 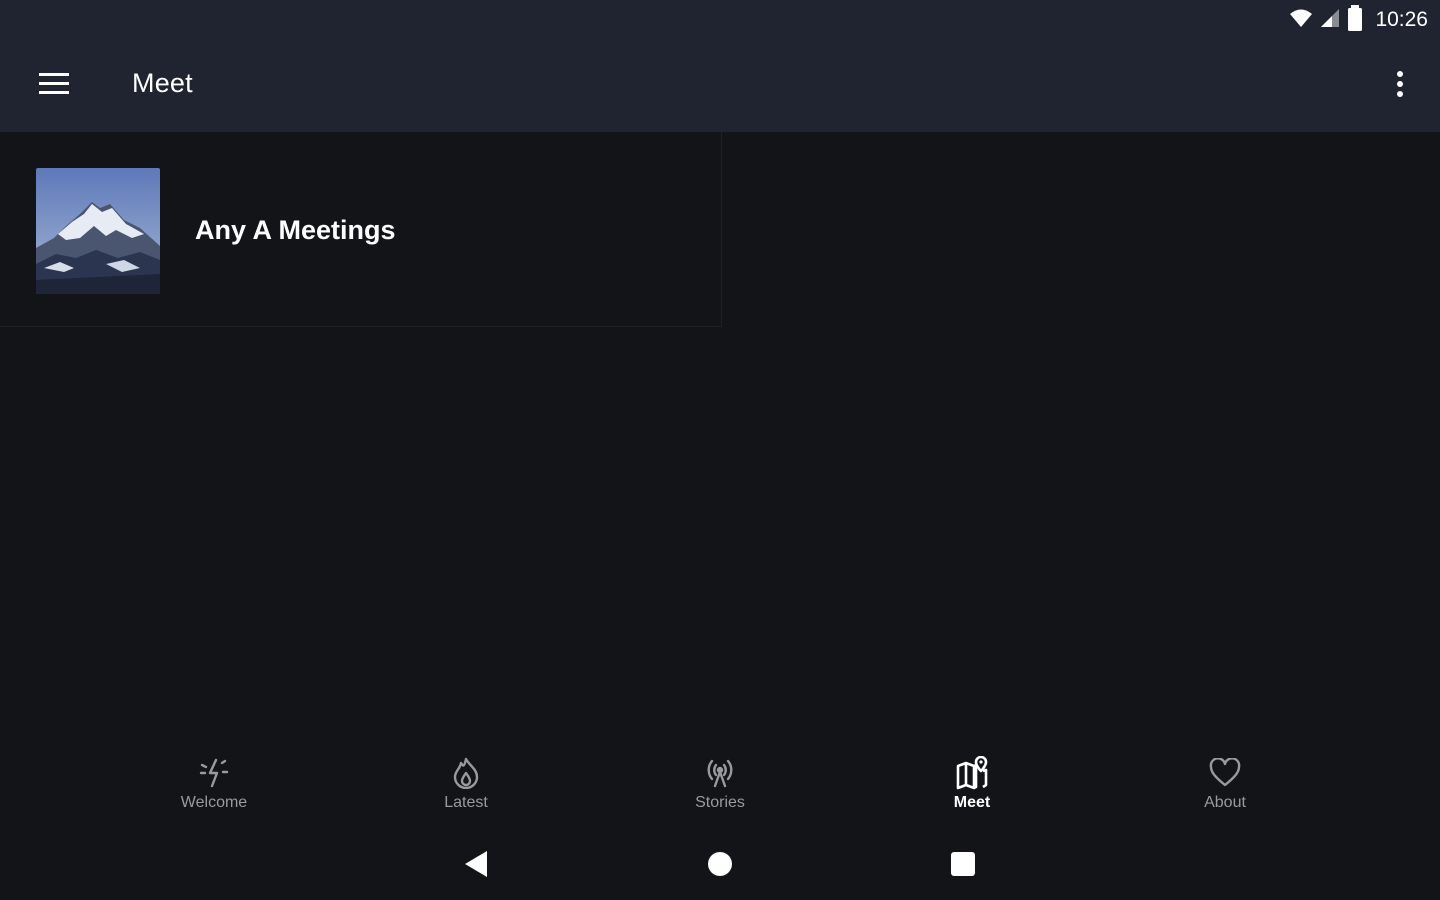 I want to click on battery-icon, so click(x=1355, y=20).